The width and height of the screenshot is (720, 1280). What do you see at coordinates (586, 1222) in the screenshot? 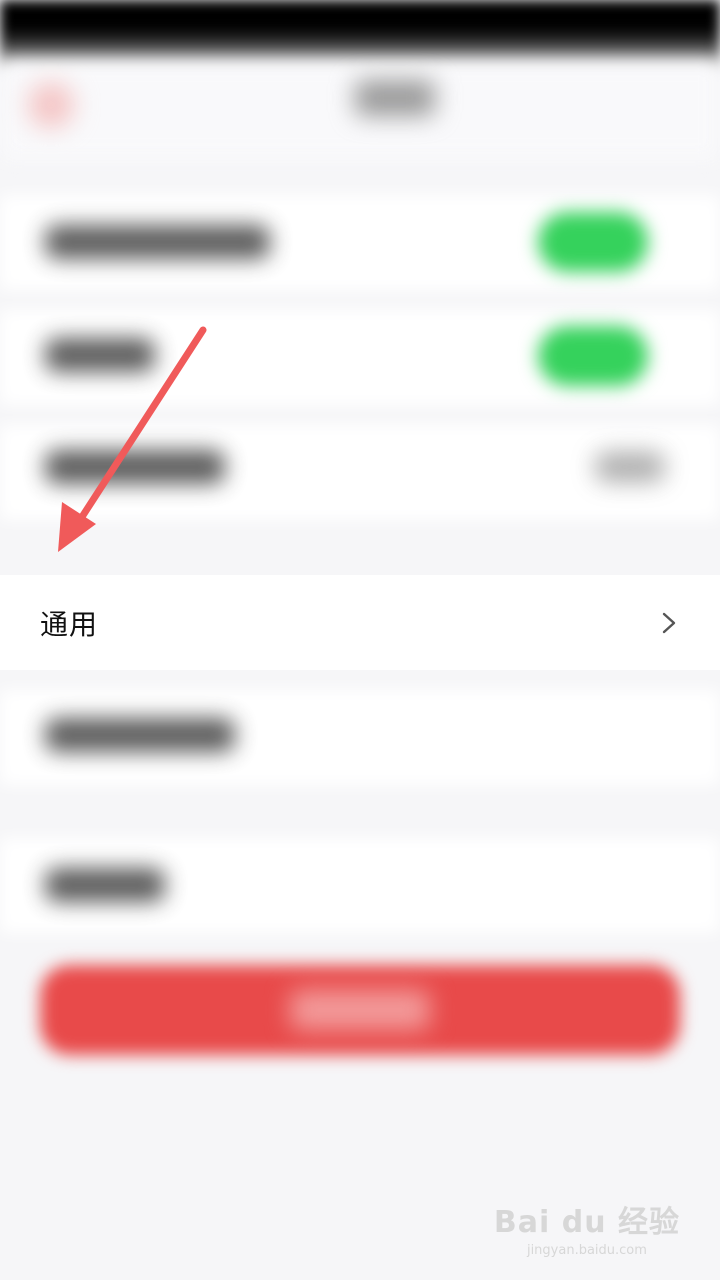
I see `watermark-brand: Bai du 经验` at bounding box center [586, 1222].